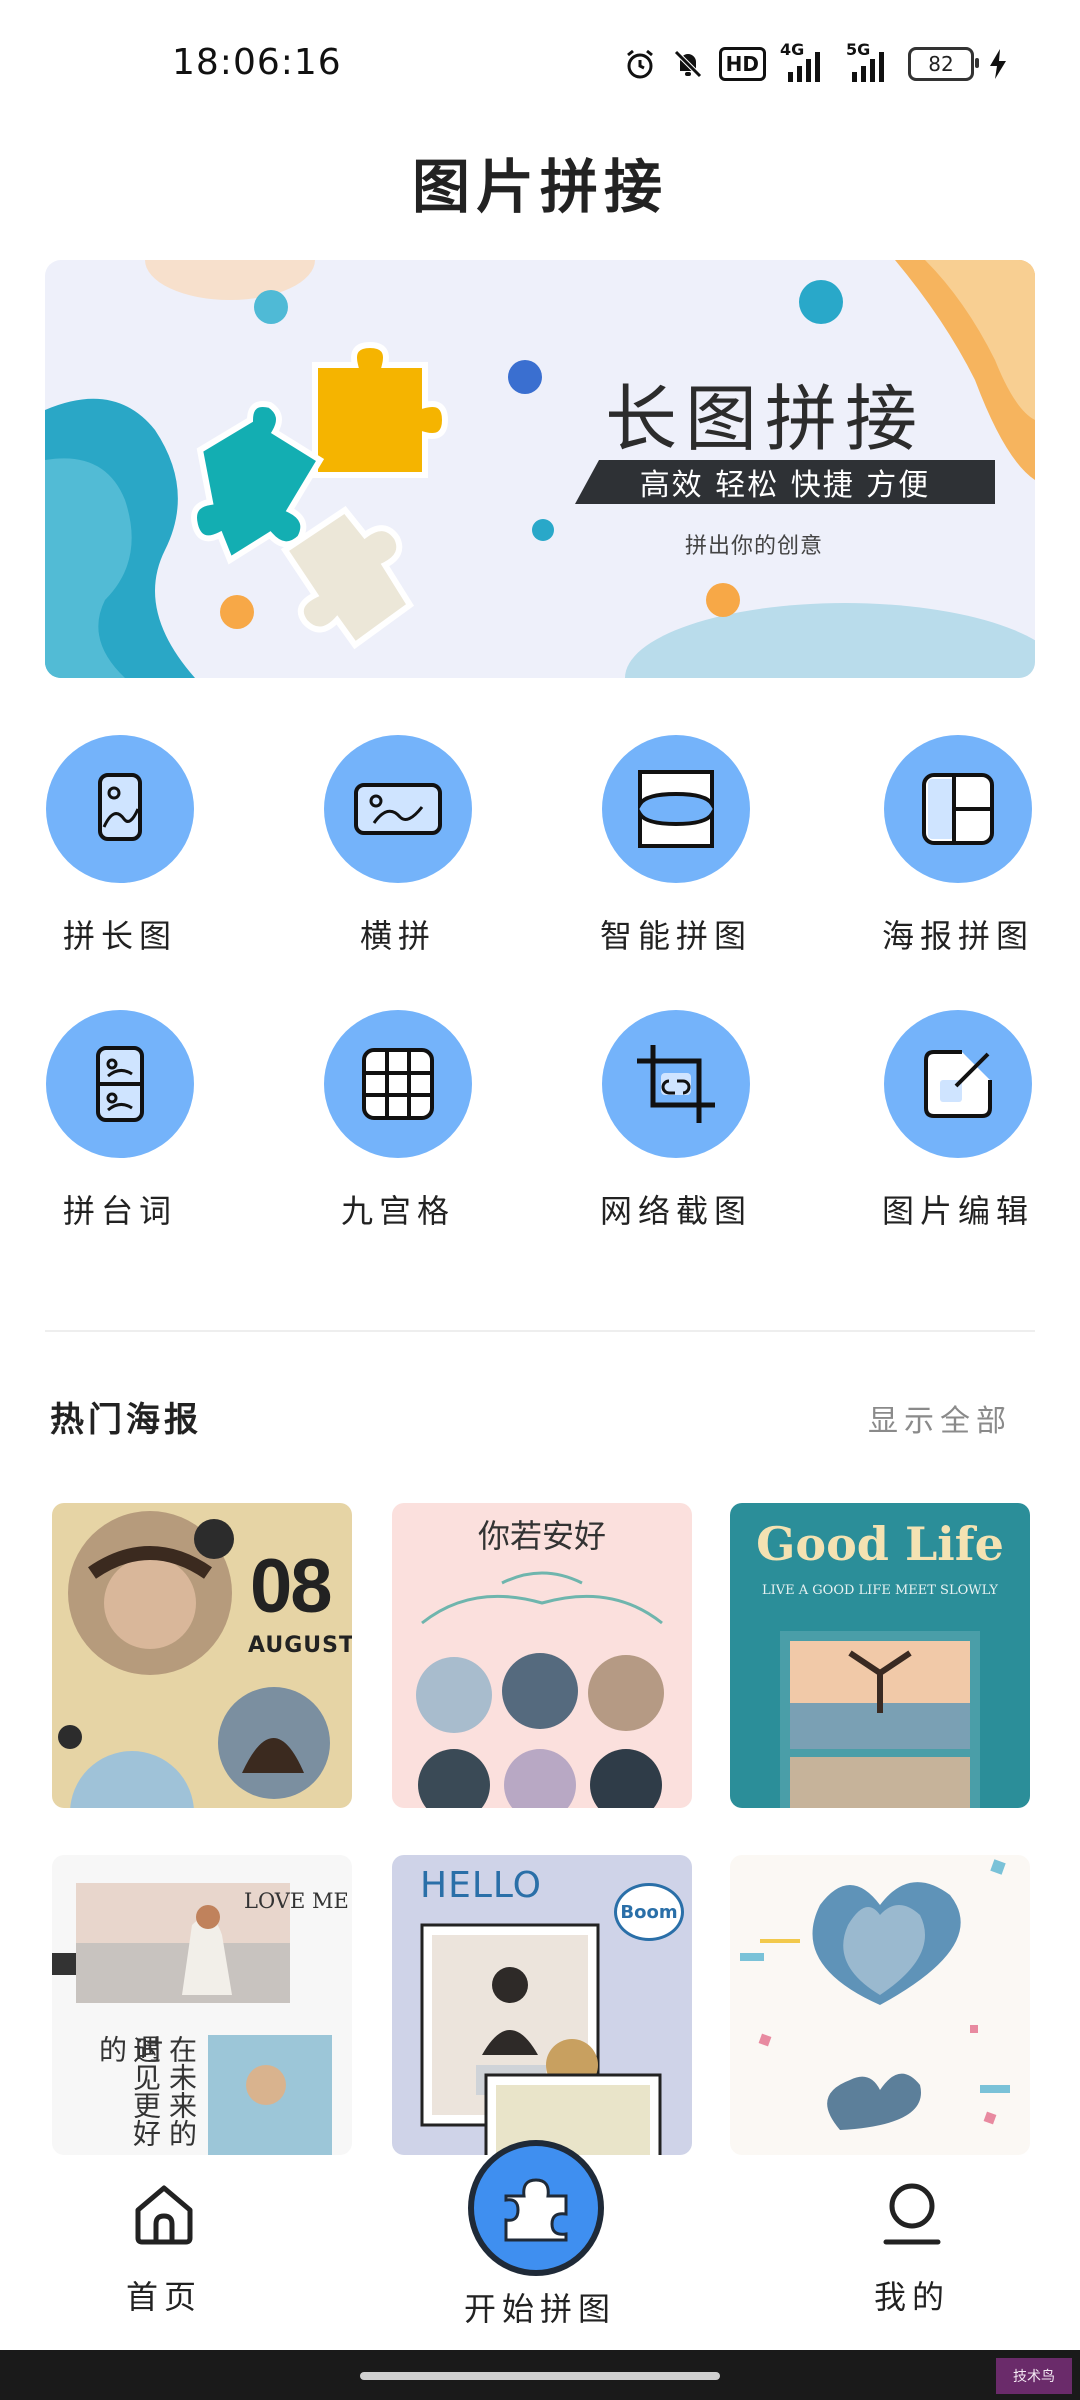 The width and height of the screenshot is (1080, 2400). I want to click on puzzle-icon, so click(536, 2210).